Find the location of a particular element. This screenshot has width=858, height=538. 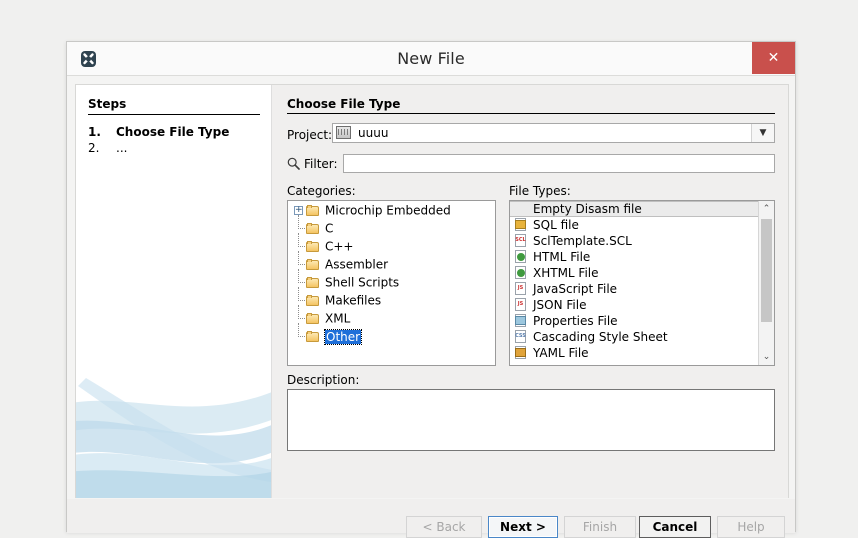

dialog-title: New File is located at coordinates (431, 58).